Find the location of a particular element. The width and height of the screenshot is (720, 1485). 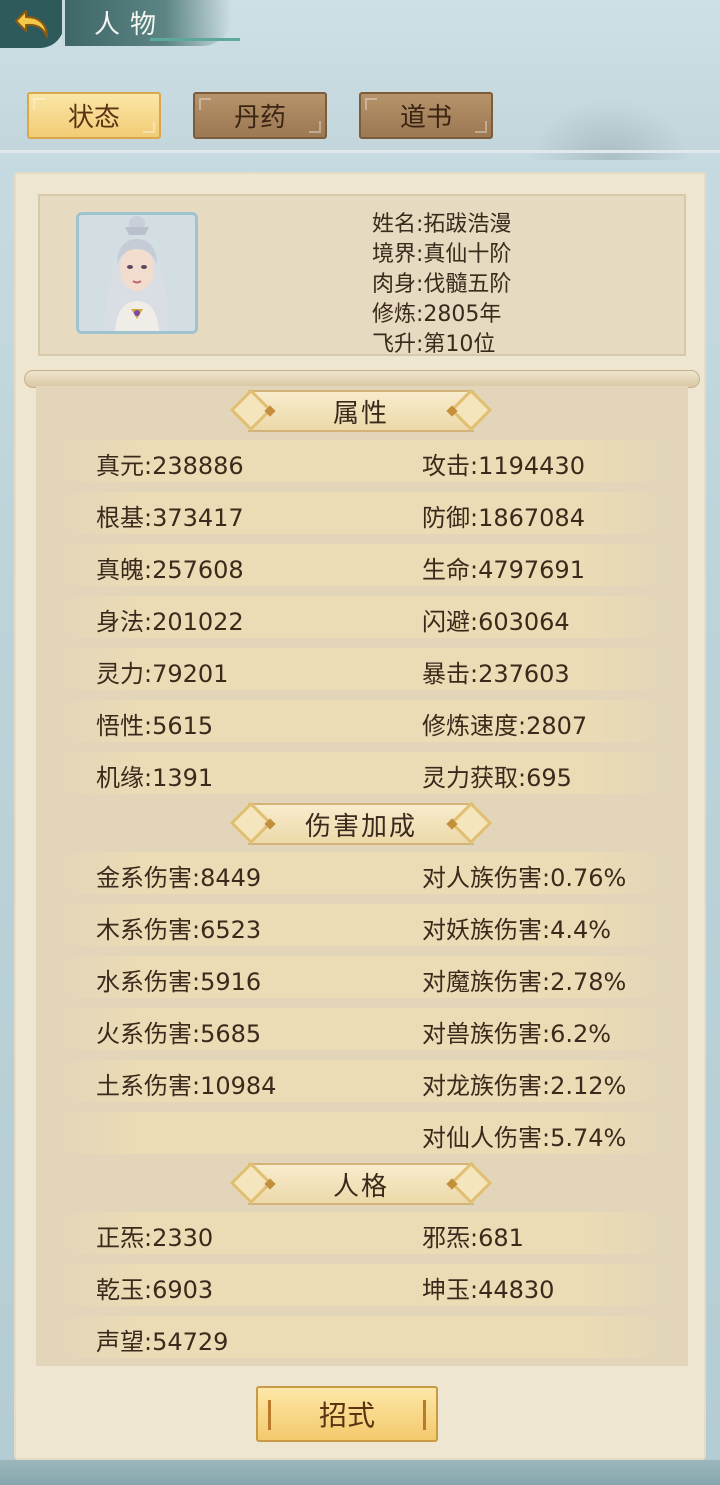

section-title-damage: 伤害加成 is located at coordinates (360, 826).